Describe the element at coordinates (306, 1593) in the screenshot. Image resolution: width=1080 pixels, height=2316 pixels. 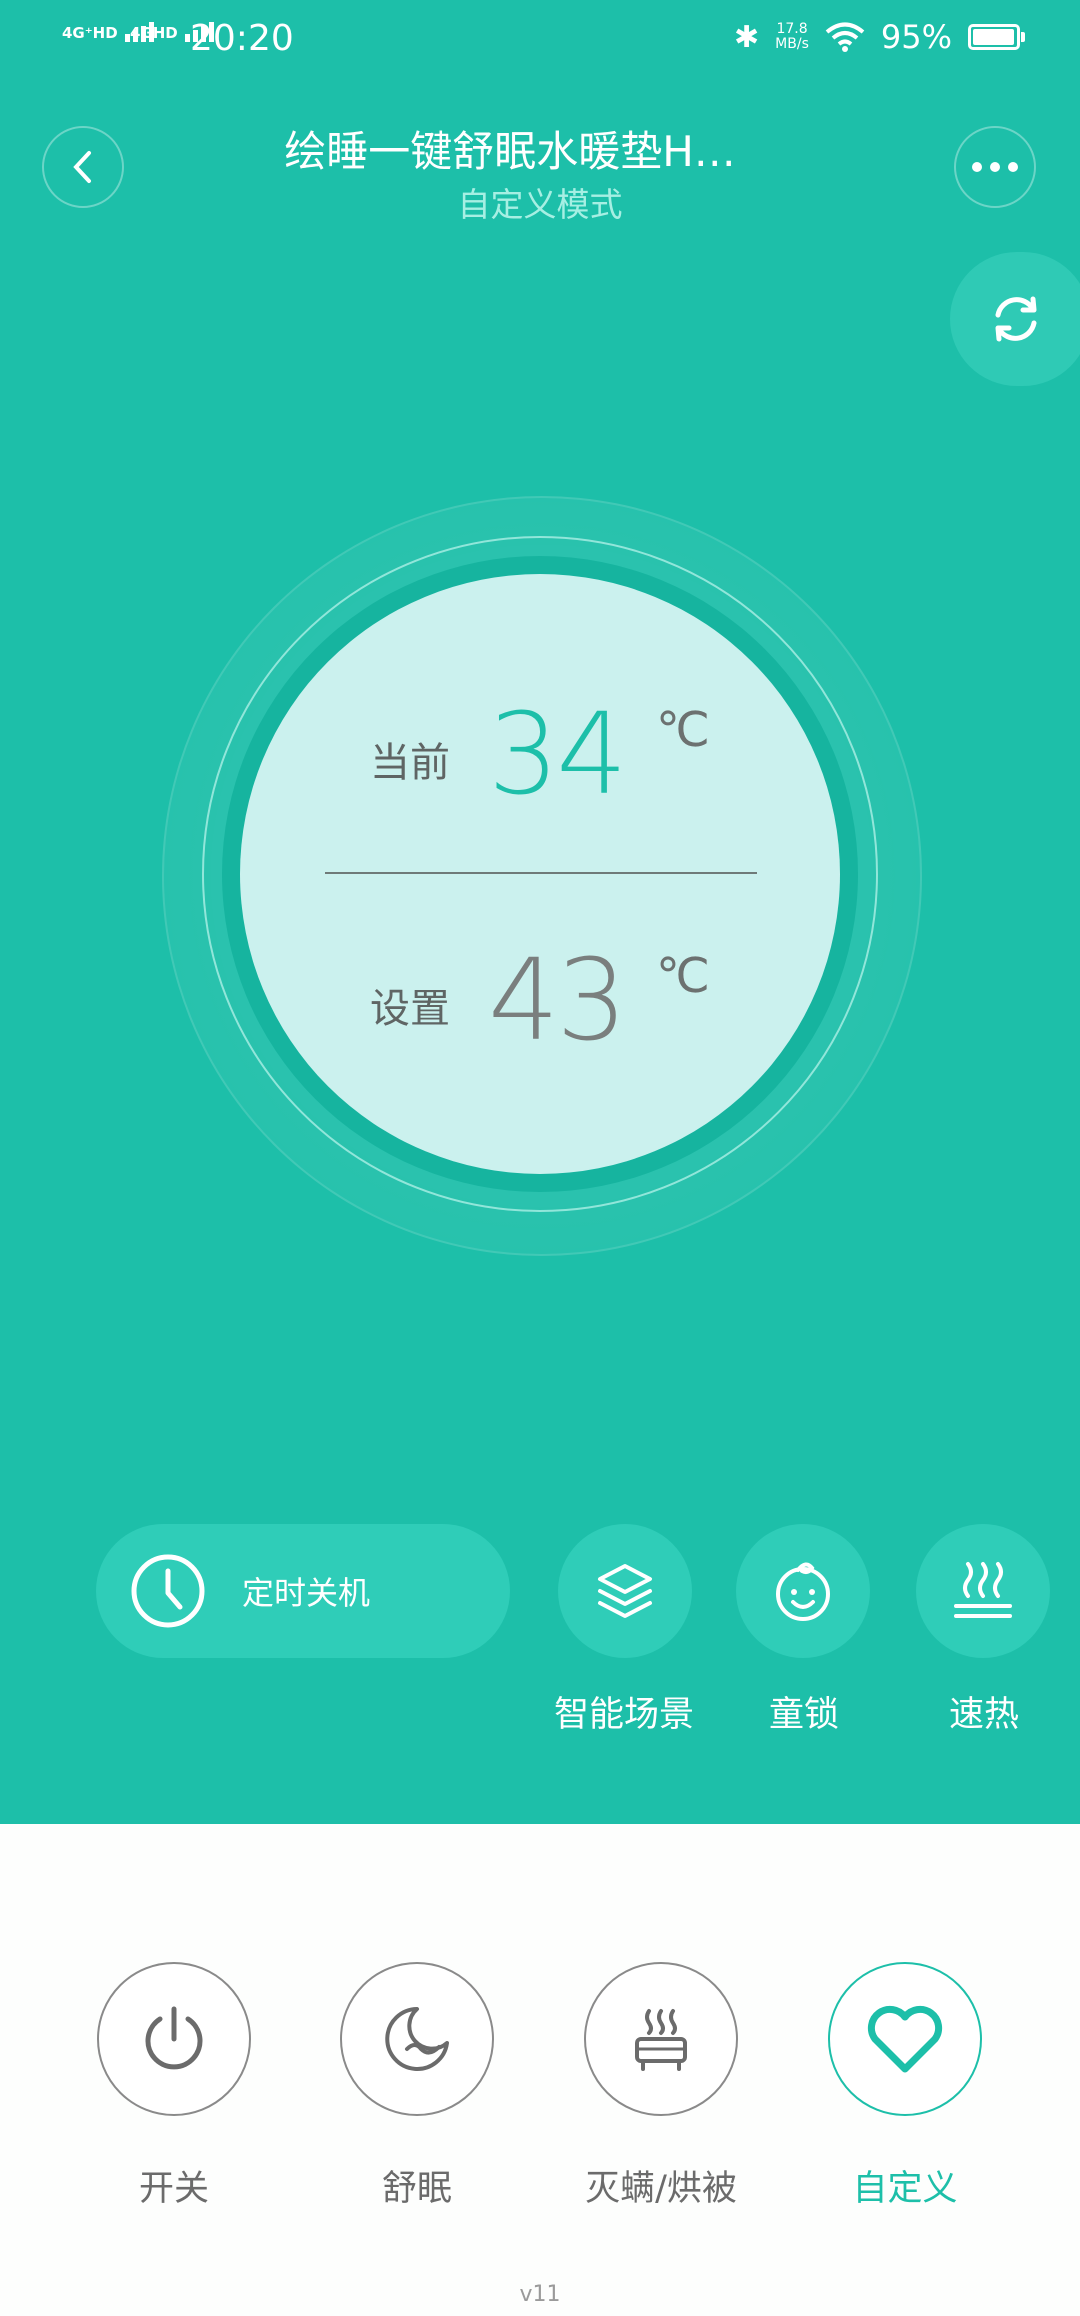
I see `timer-off-label: 定时关机` at that location.